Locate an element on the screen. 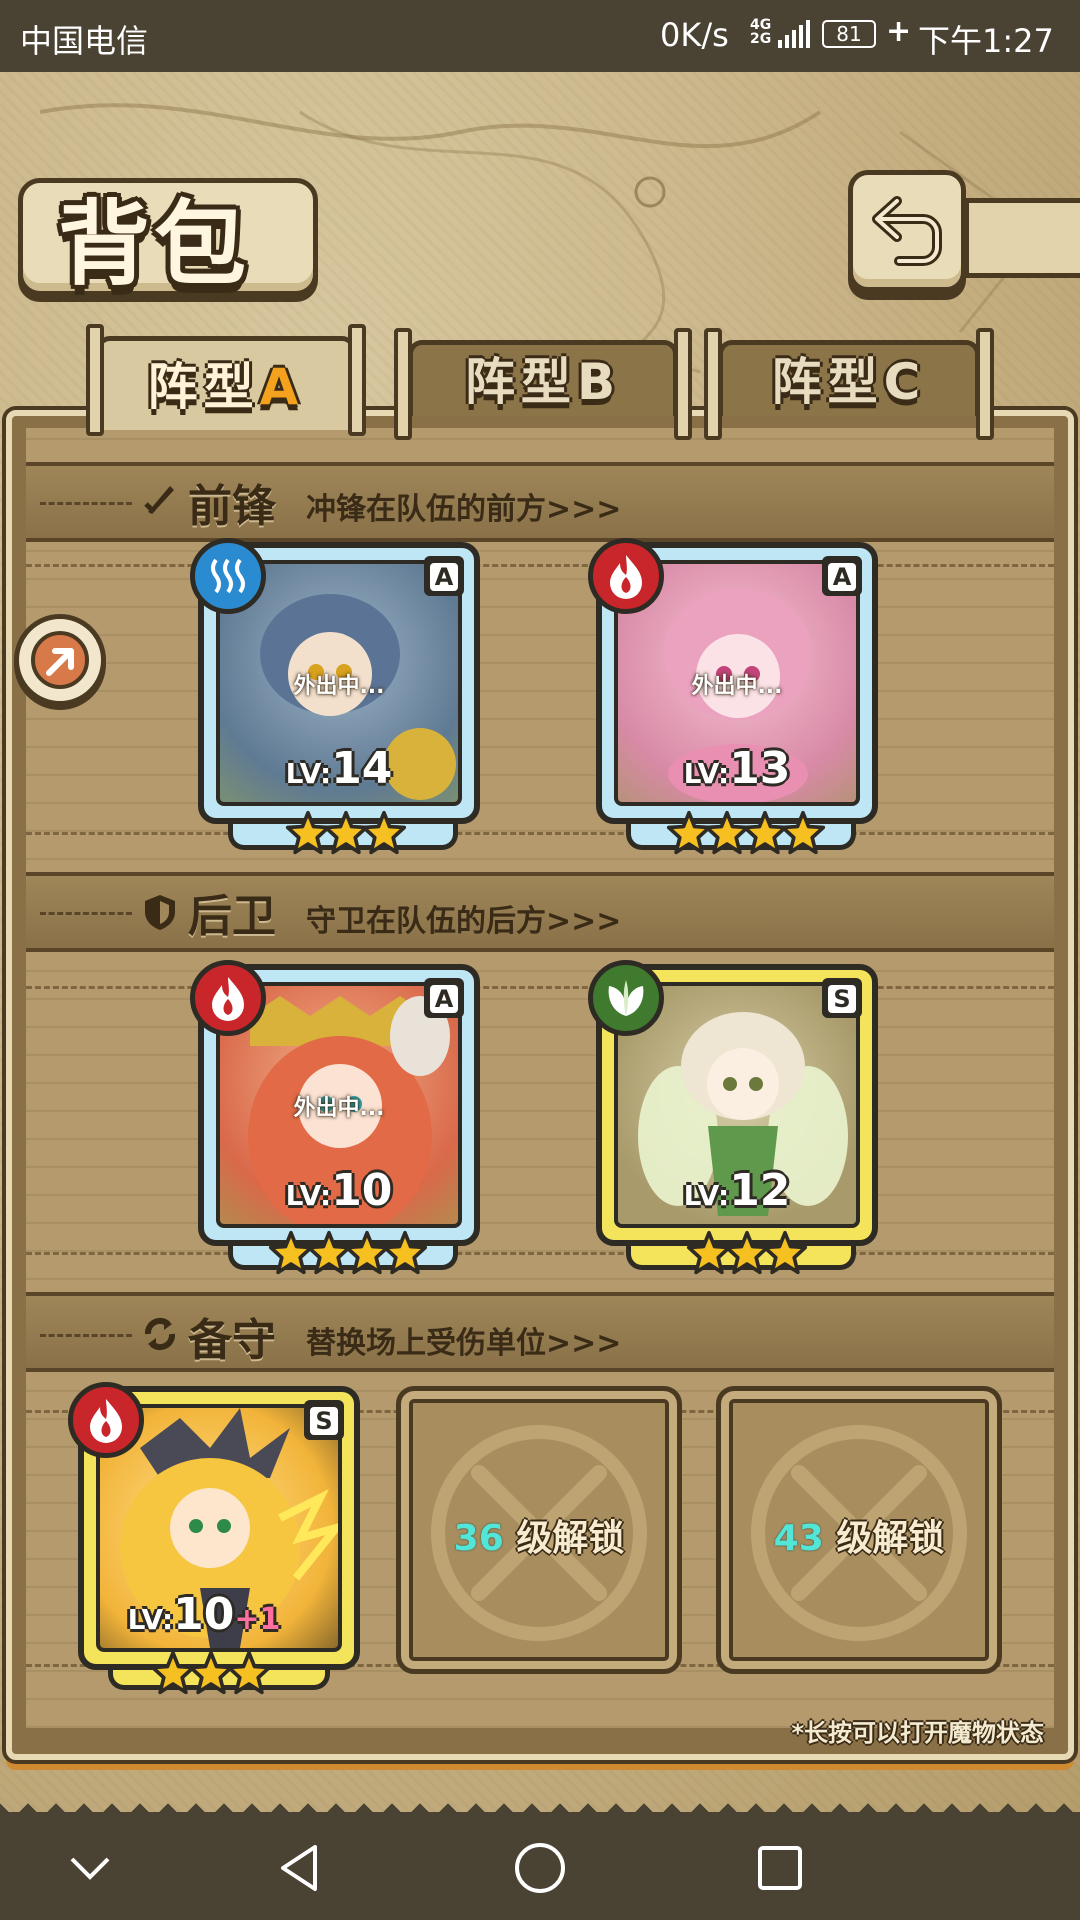 The height and width of the screenshot is (1920, 1080). swap-icon is located at coordinates (160, 1334).